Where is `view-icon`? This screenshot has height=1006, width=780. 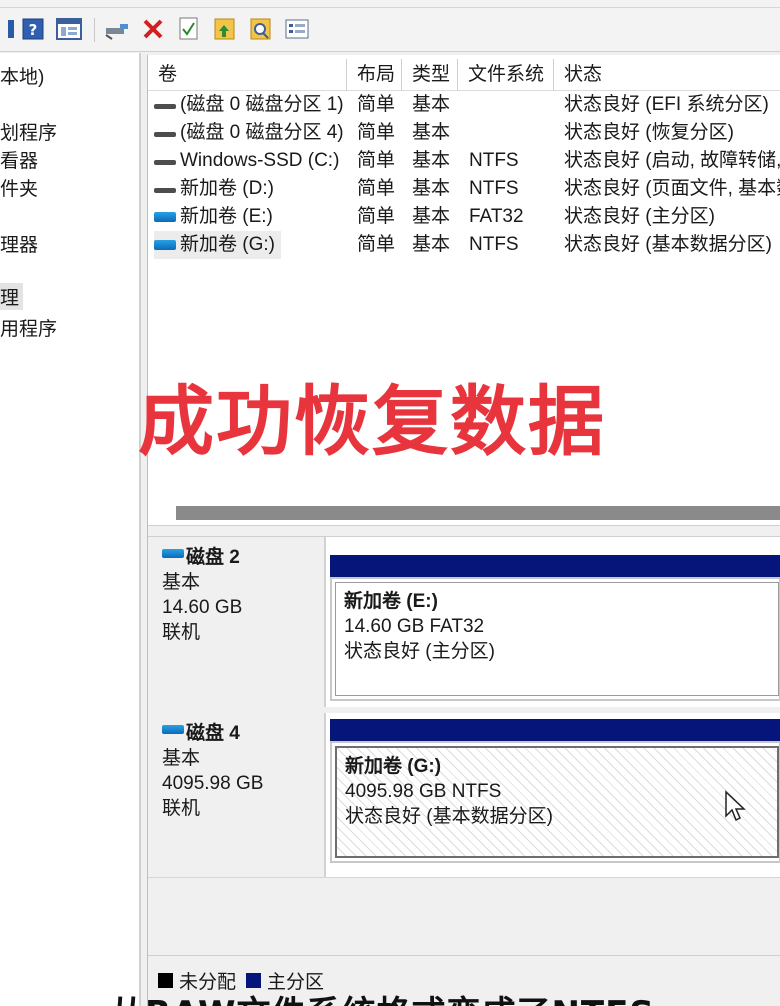 view-icon is located at coordinates (69, 29).